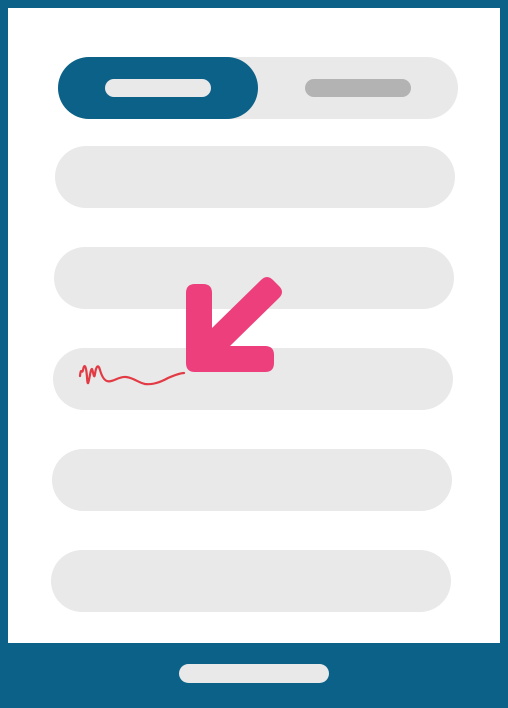  Describe the element at coordinates (158, 88) in the screenshot. I see `tab-first-label-placeholder` at that location.